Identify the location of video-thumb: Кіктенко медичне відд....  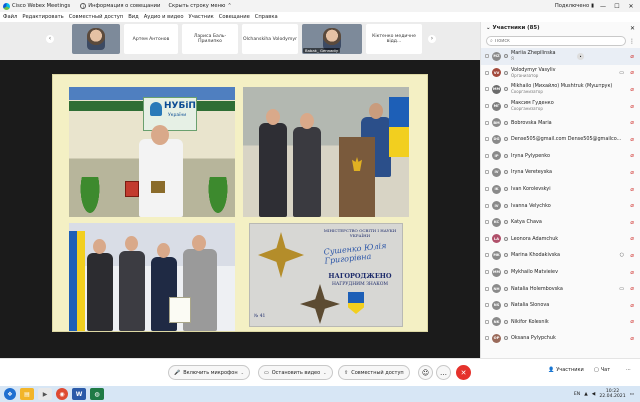
(394, 39).